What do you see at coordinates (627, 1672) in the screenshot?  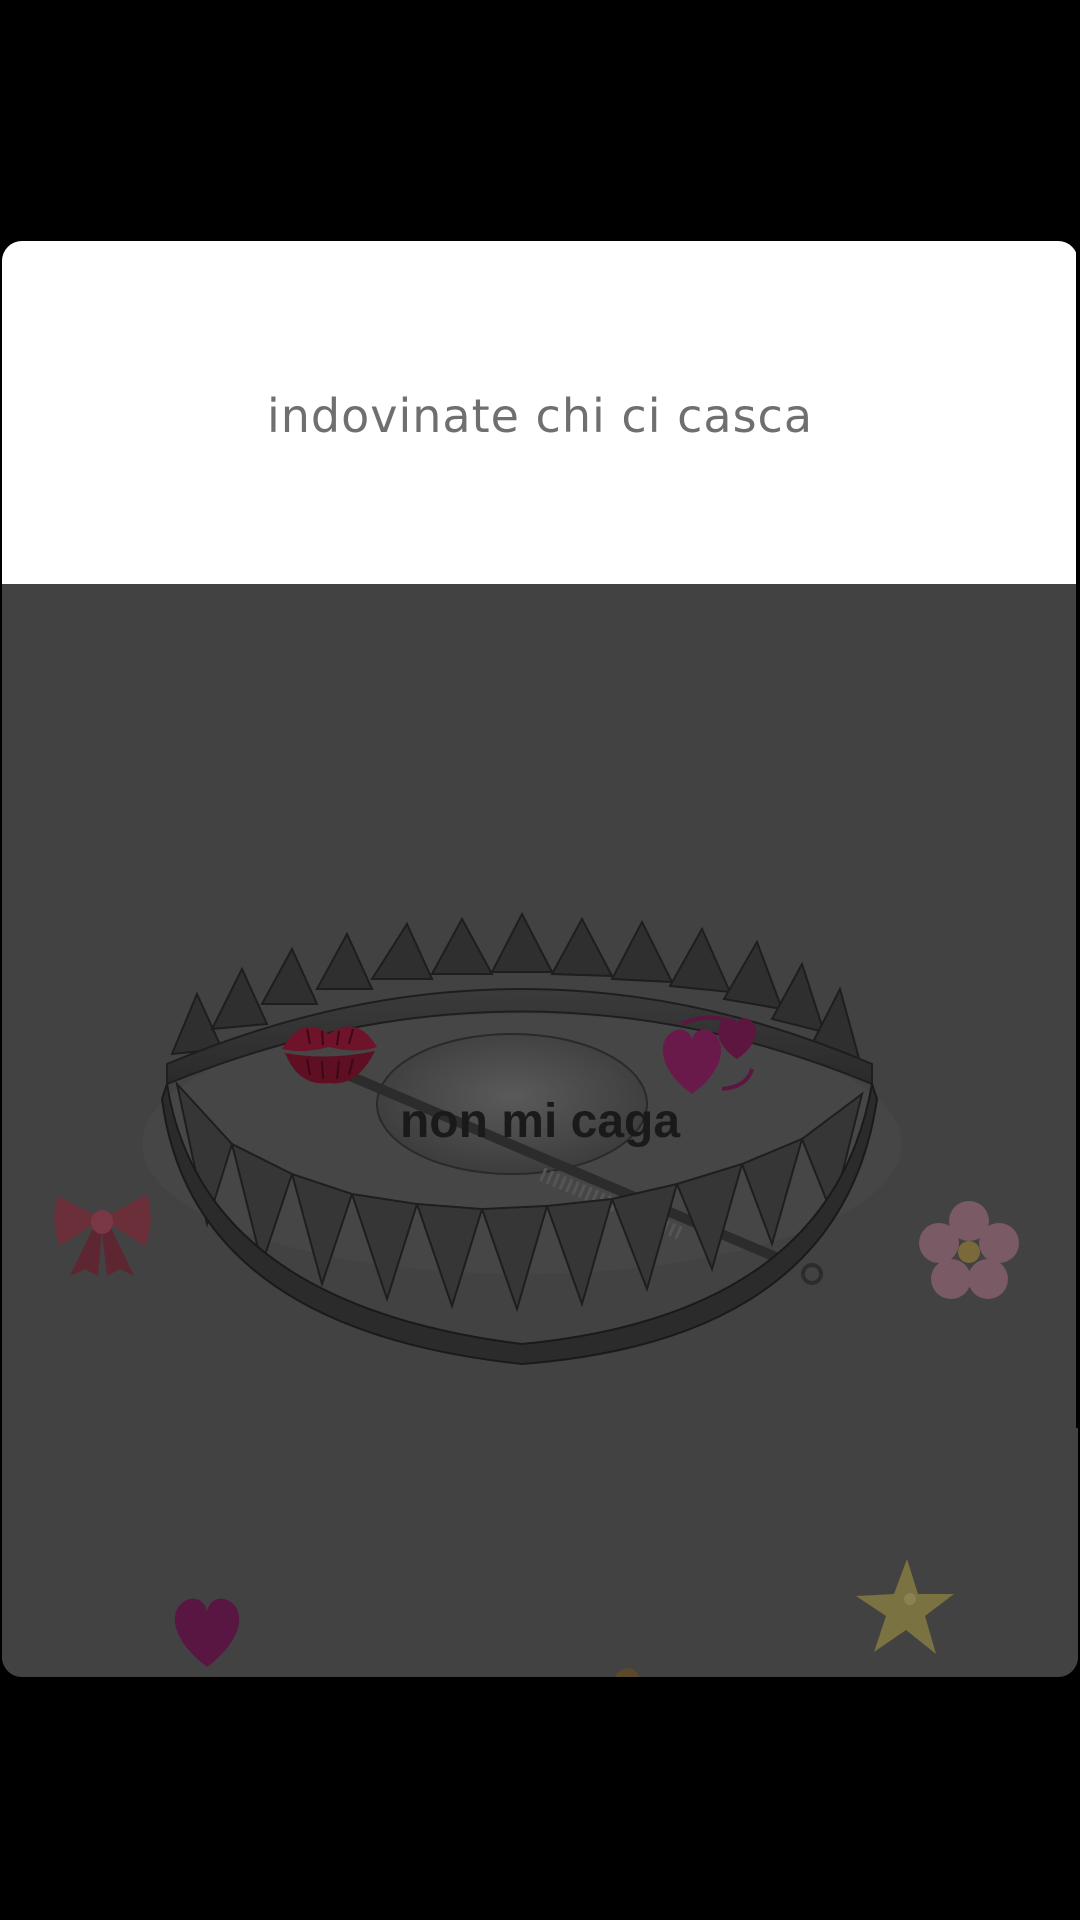 I see `leopard-icon` at bounding box center [627, 1672].